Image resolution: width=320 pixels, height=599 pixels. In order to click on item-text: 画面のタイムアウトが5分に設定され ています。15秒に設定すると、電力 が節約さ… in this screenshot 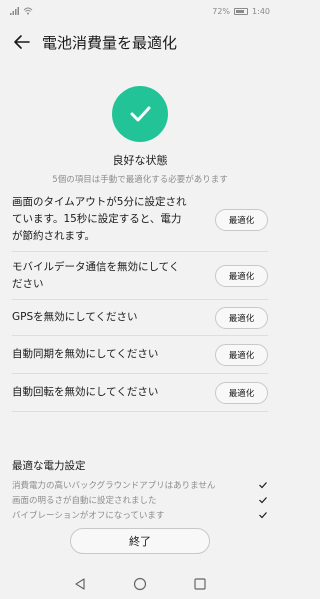, I will do `click(99, 219)`.